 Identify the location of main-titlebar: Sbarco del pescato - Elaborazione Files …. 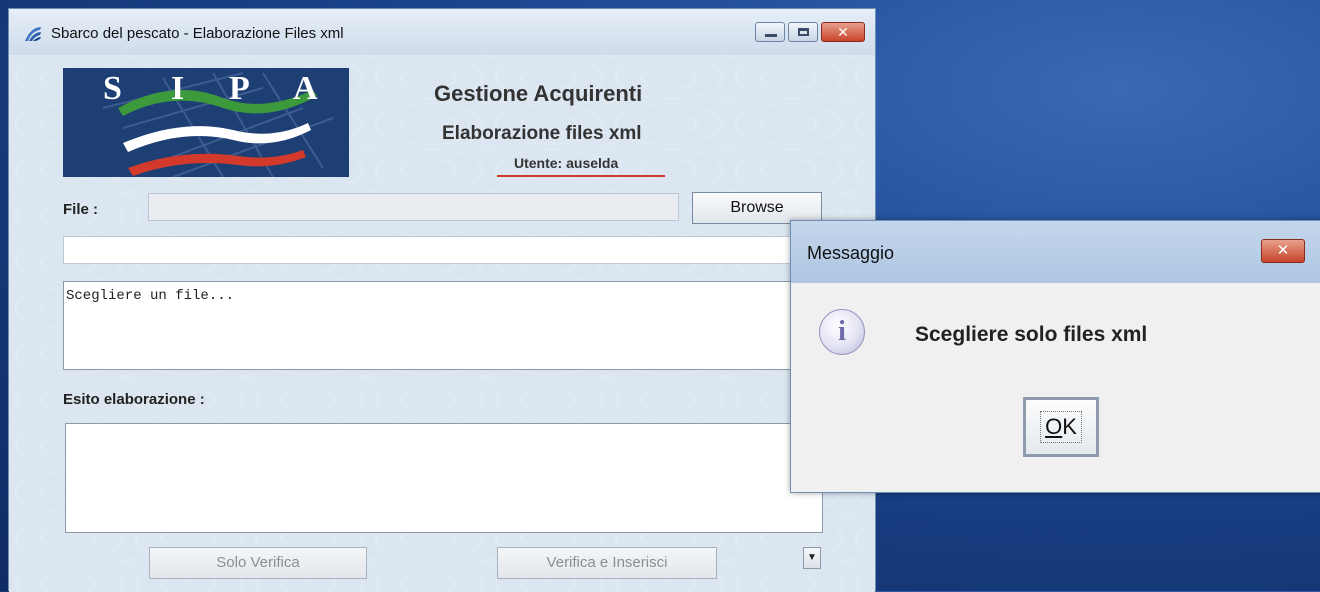
(442, 32).